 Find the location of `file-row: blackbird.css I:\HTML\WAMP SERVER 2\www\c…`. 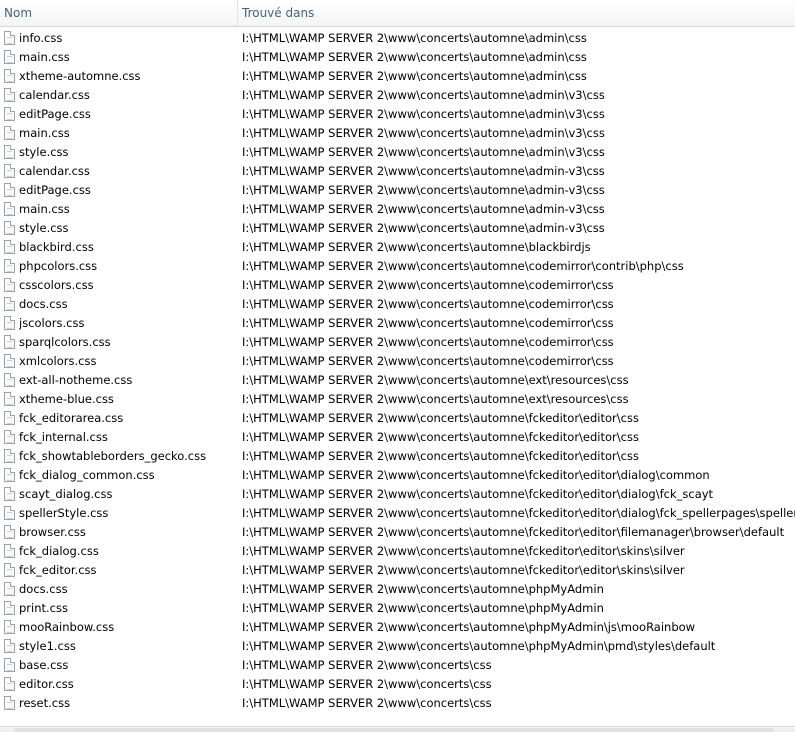

file-row: blackbird.css I:\HTML\WAMP SERVER 2\www\c… is located at coordinates (397, 247).